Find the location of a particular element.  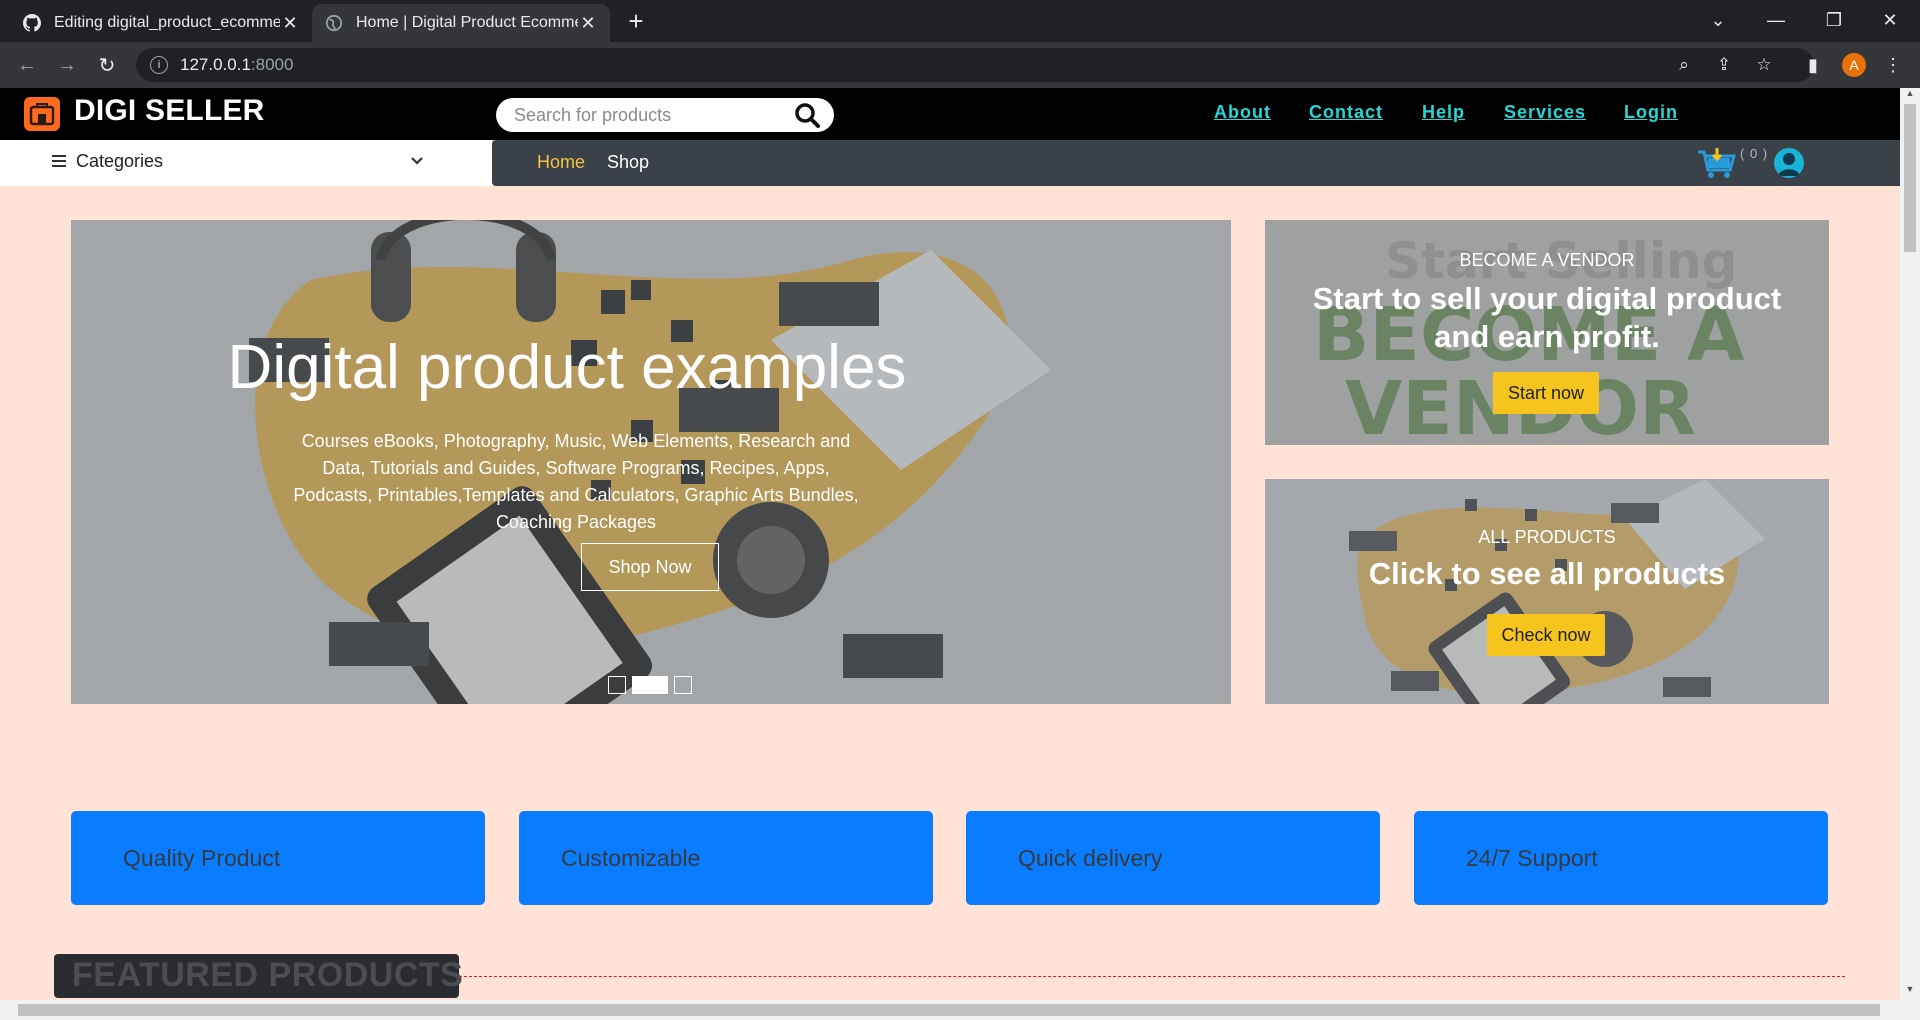

back-button: ← is located at coordinates (27, 65).